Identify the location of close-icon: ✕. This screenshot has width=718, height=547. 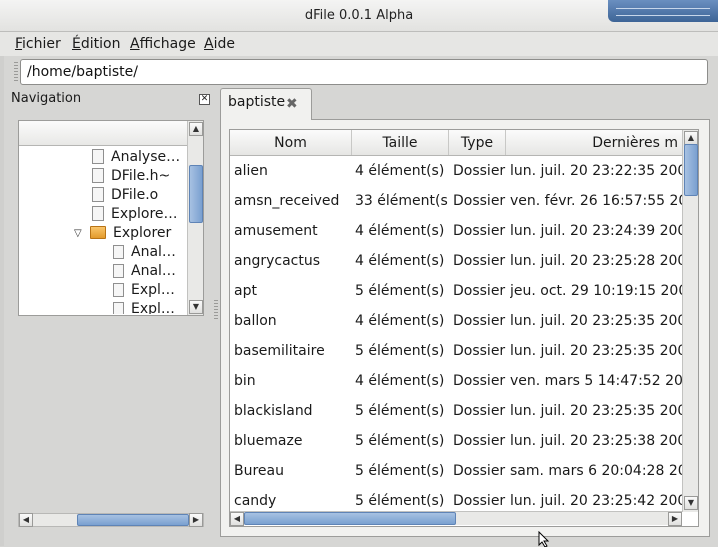
(204, 99).